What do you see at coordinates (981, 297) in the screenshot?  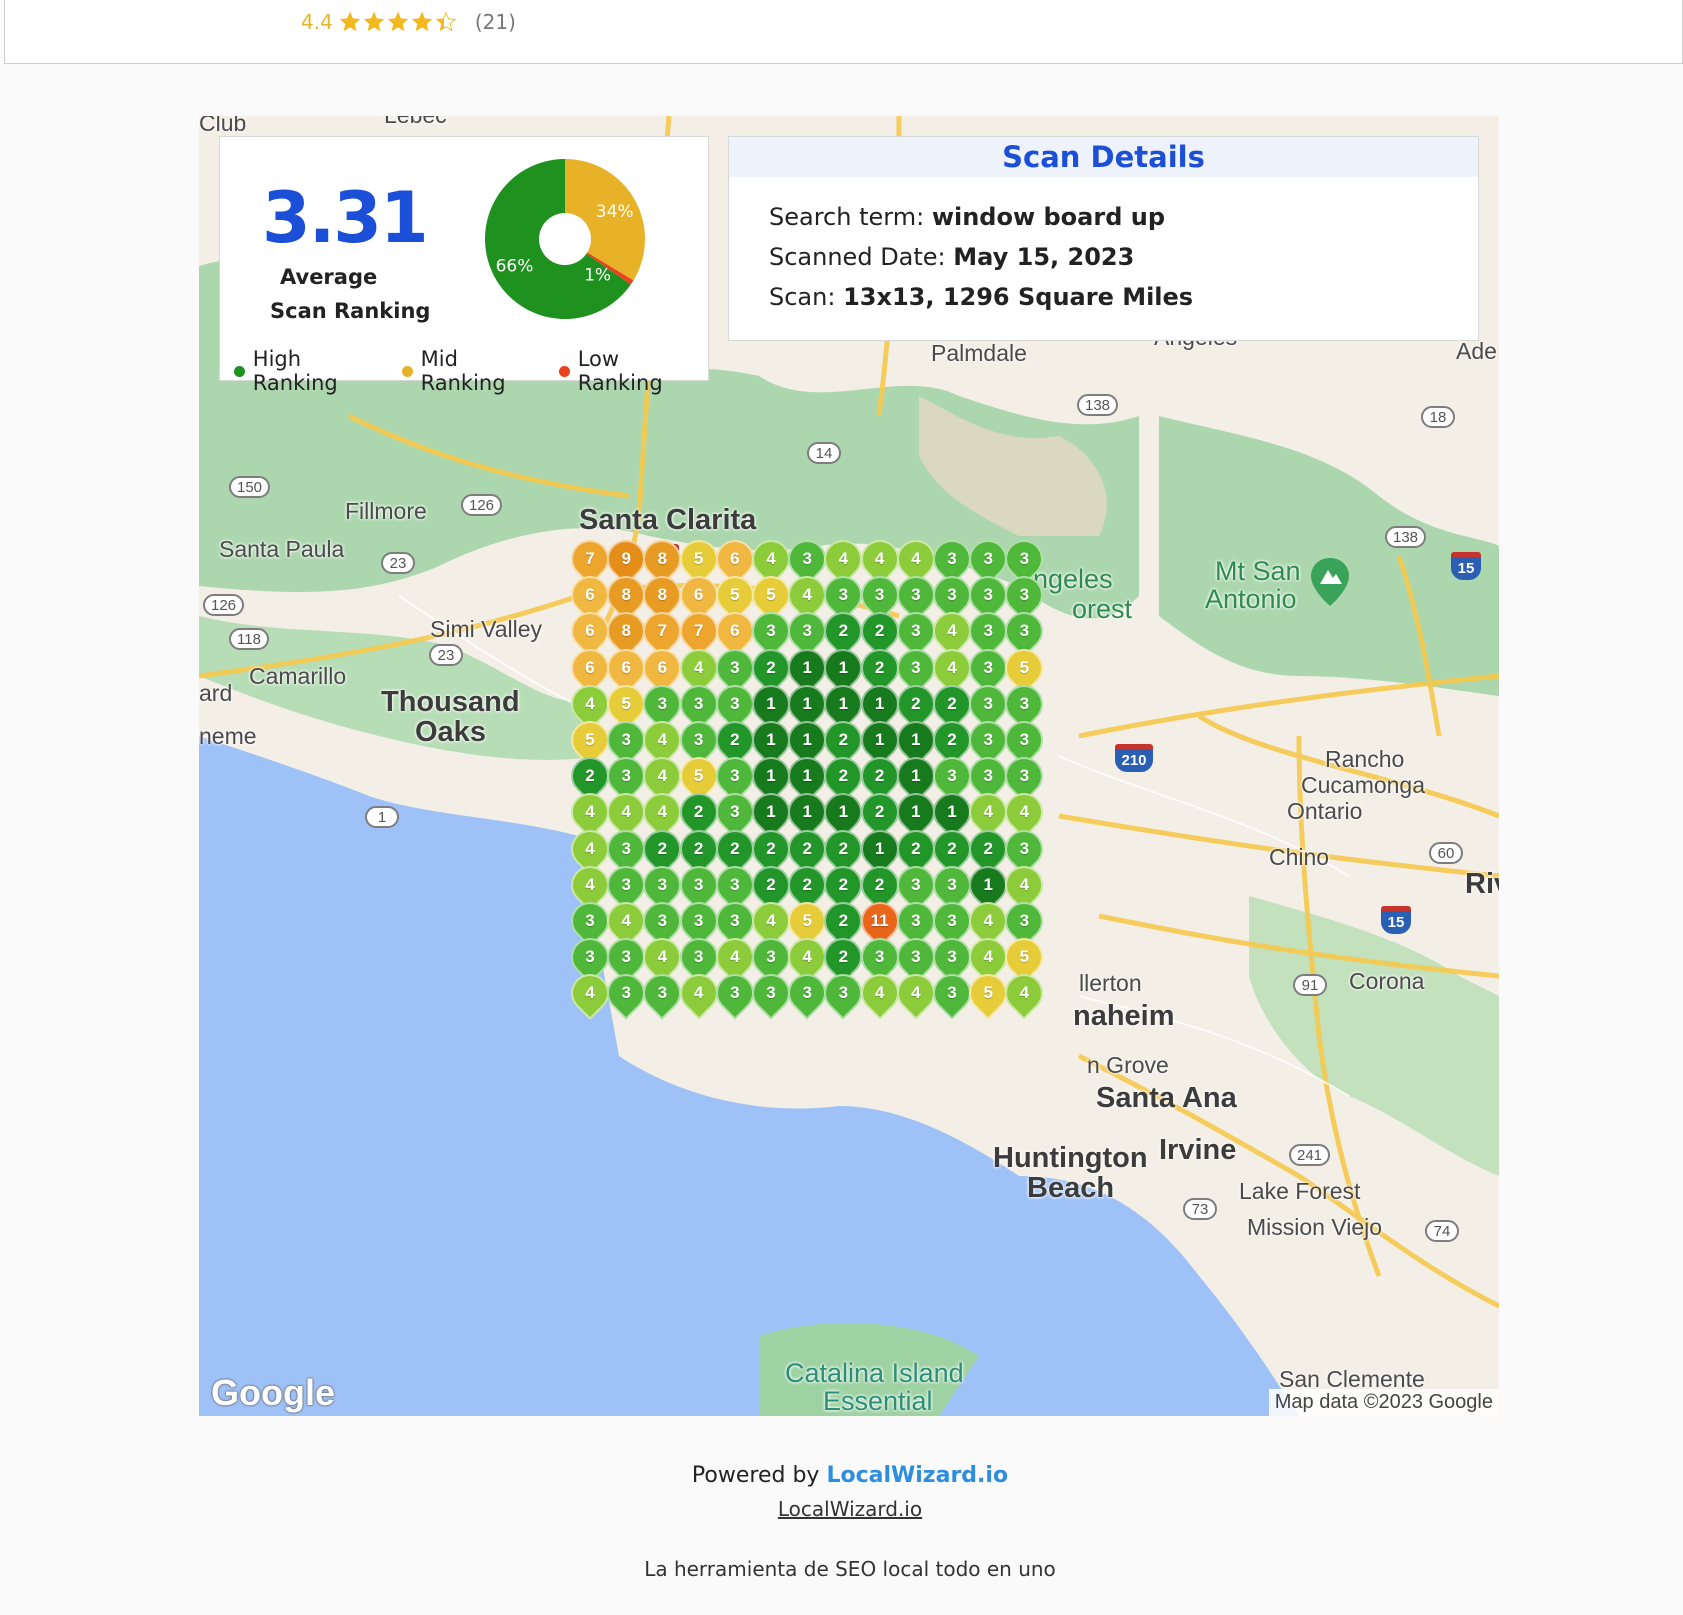 I see `scan-size-row: Scan: 13x13, 1296 Square Miles` at bounding box center [981, 297].